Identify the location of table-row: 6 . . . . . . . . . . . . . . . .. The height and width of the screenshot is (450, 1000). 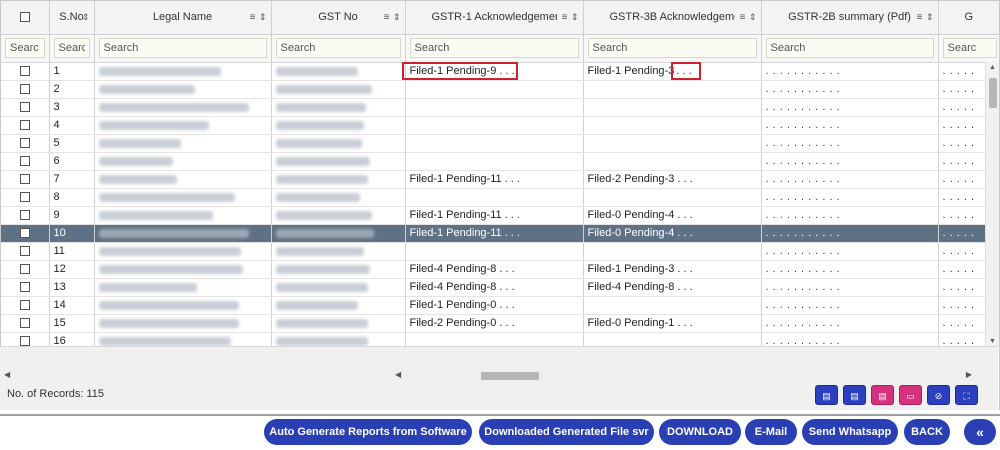
(500, 161).